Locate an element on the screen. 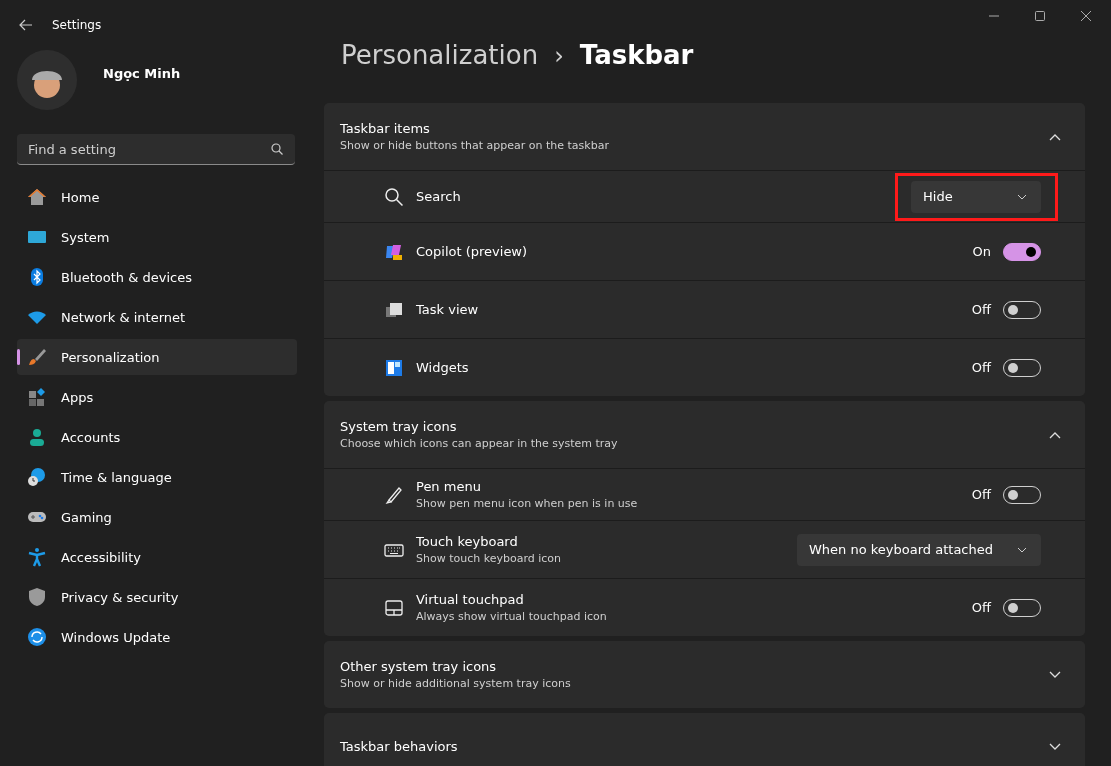  back-arrow-icon is located at coordinates (26, 25).